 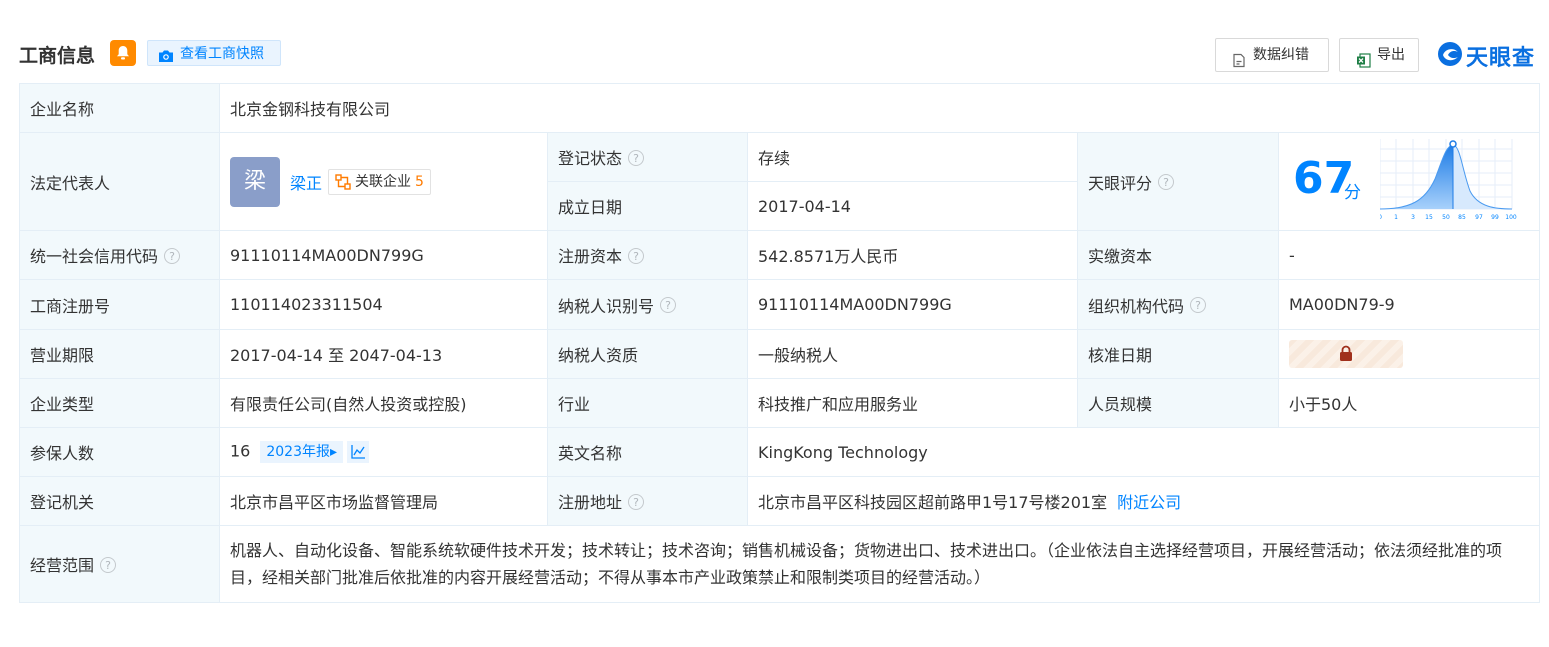 I want to click on score-axis-tick: 3, so click(x=1413, y=217).